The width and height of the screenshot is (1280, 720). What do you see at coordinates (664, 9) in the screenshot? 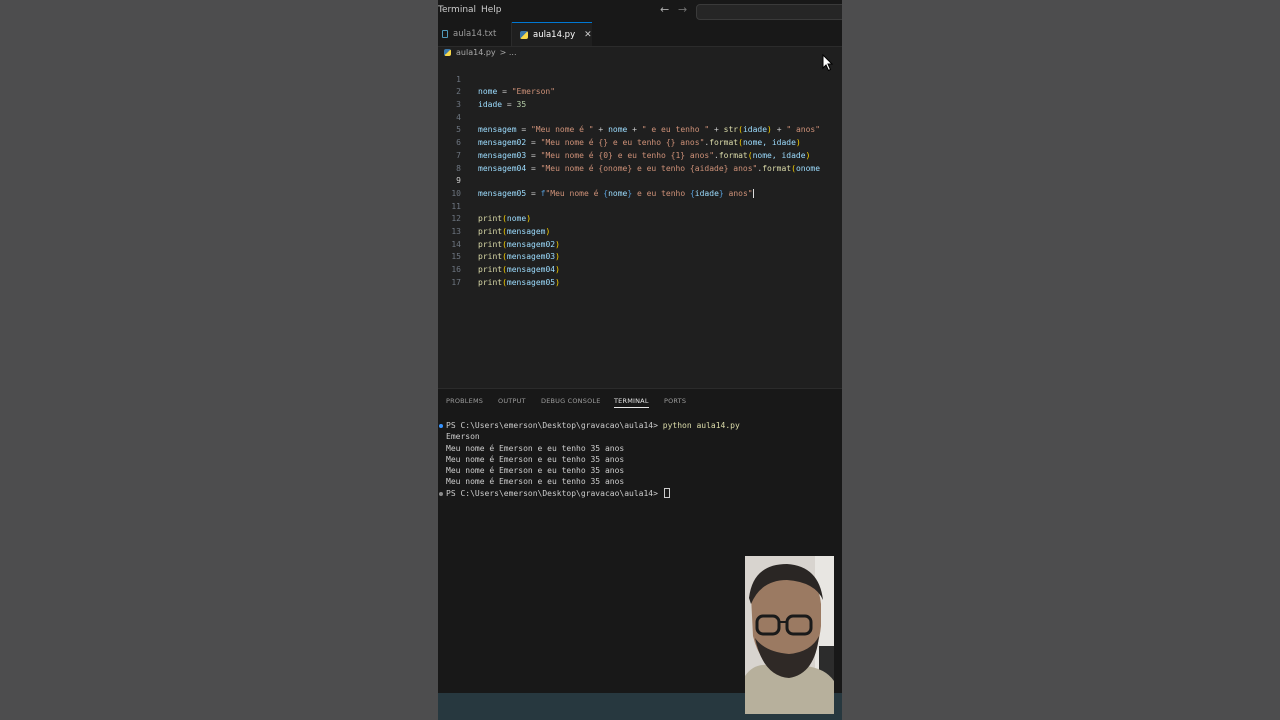
I see `arrow-left-icon: ←` at bounding box center [664, 9].